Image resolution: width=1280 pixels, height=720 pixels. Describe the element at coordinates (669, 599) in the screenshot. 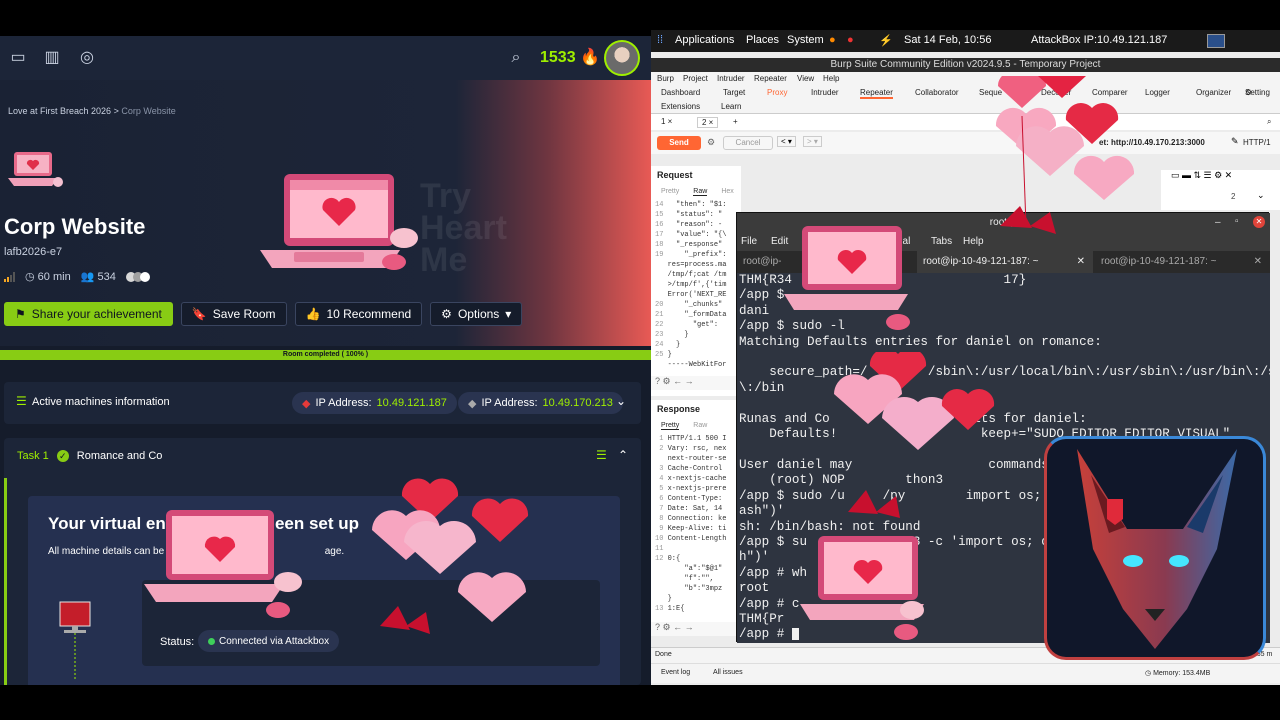

I see `line-text: }` at that location.